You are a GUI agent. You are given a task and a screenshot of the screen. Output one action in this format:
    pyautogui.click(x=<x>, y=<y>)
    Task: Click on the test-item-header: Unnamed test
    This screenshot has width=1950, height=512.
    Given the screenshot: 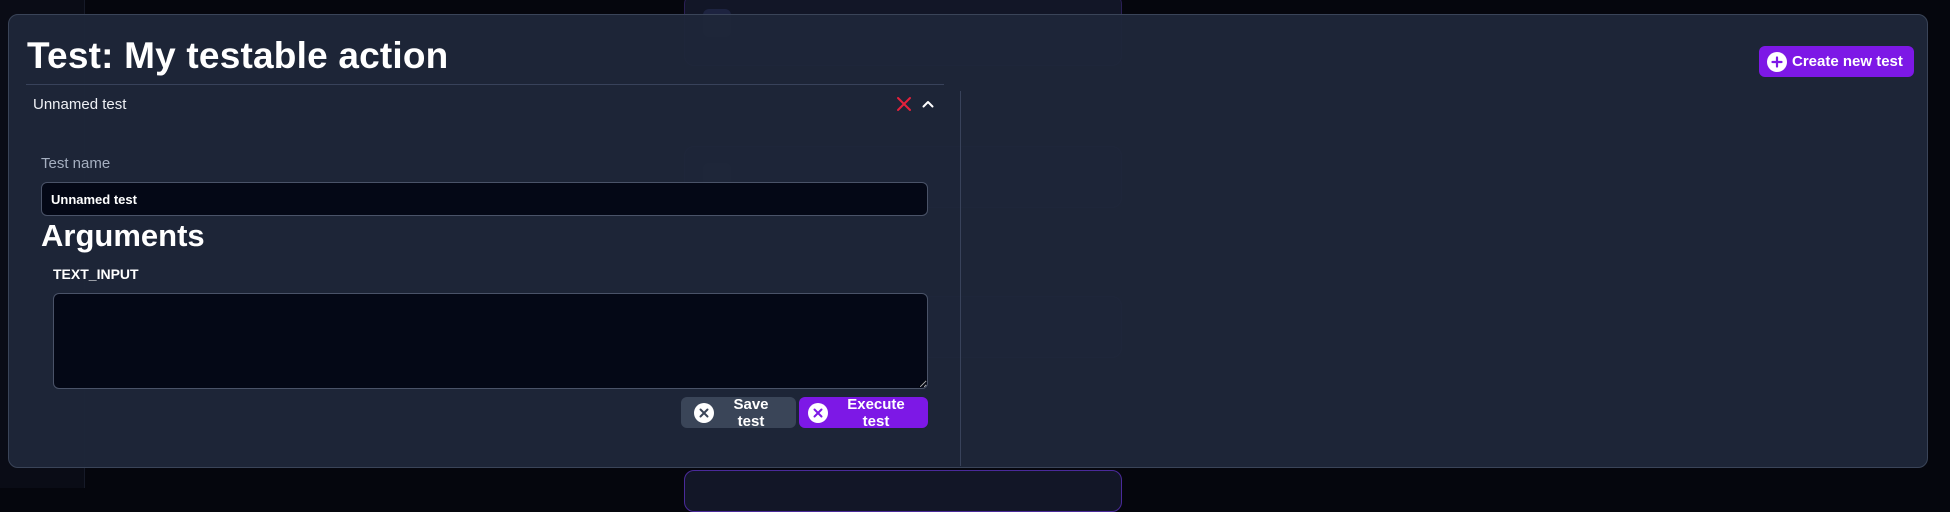 What is the action you would take?
    pyautogui.click(x=485, y=104)
    